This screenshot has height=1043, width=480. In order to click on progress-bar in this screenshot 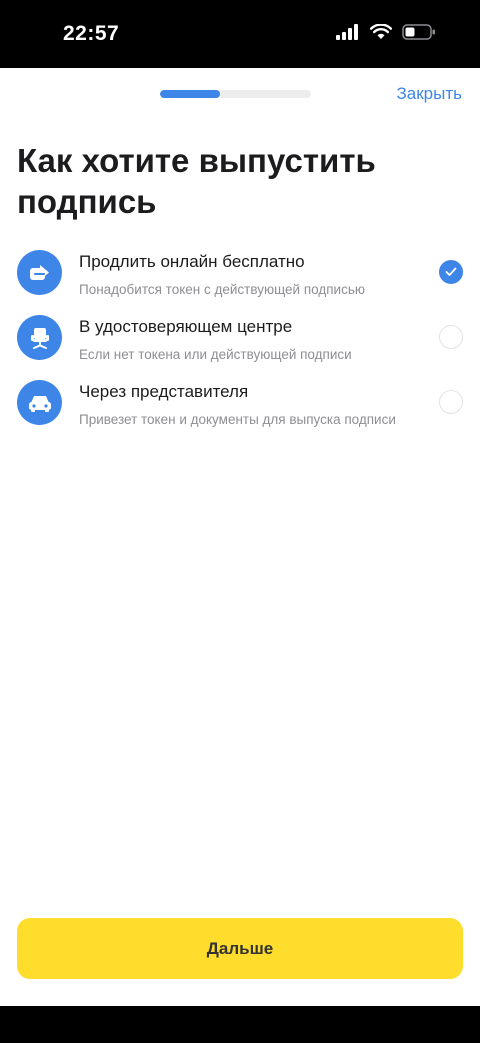, I will do `click(235, 94)`.